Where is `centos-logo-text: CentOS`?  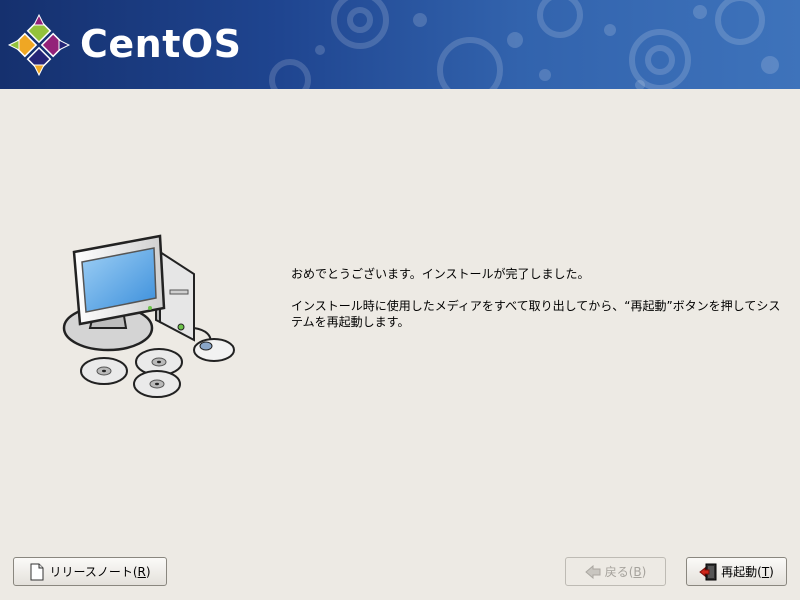
centos-logo-text: CentOS is located at coordinates (161, 44).